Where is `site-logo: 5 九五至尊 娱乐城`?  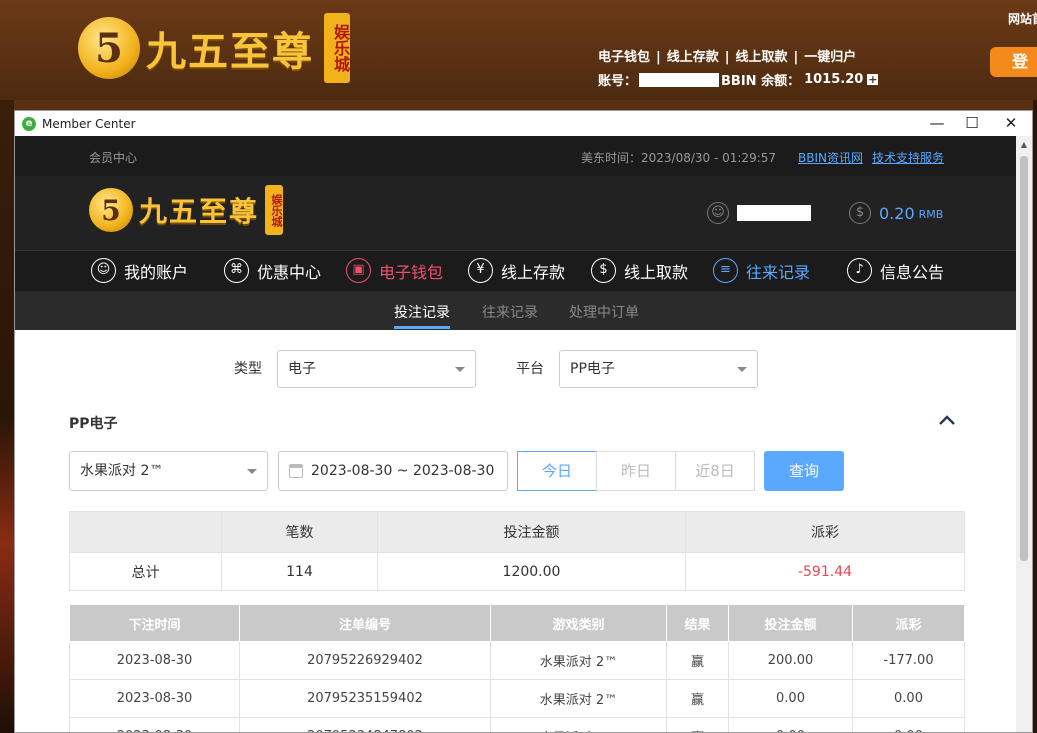 site-logo: 5 九五至尊 娱乐城 is located at coordinates (214, 48).